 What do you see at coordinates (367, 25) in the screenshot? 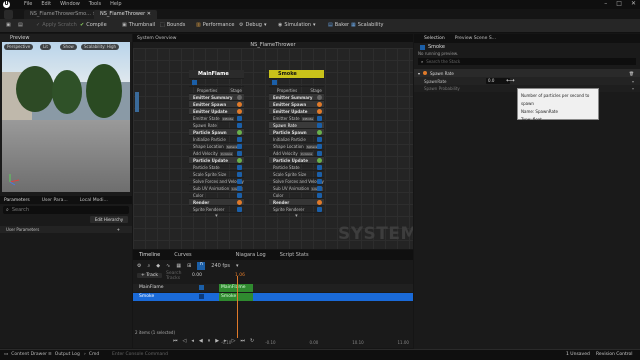
I see `scalability-button: ▦ Scalability` at bounding box center [367, 25].